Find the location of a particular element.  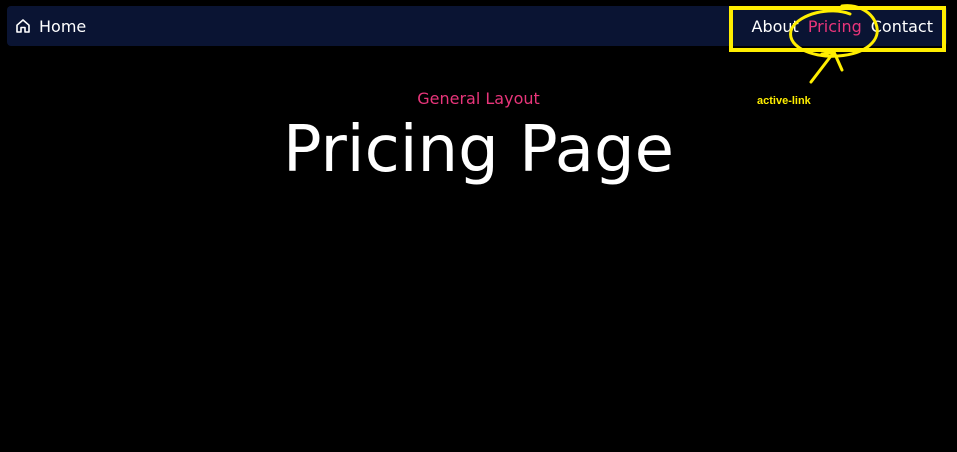

home-link-label: Home is located at coordinates (63, 26).